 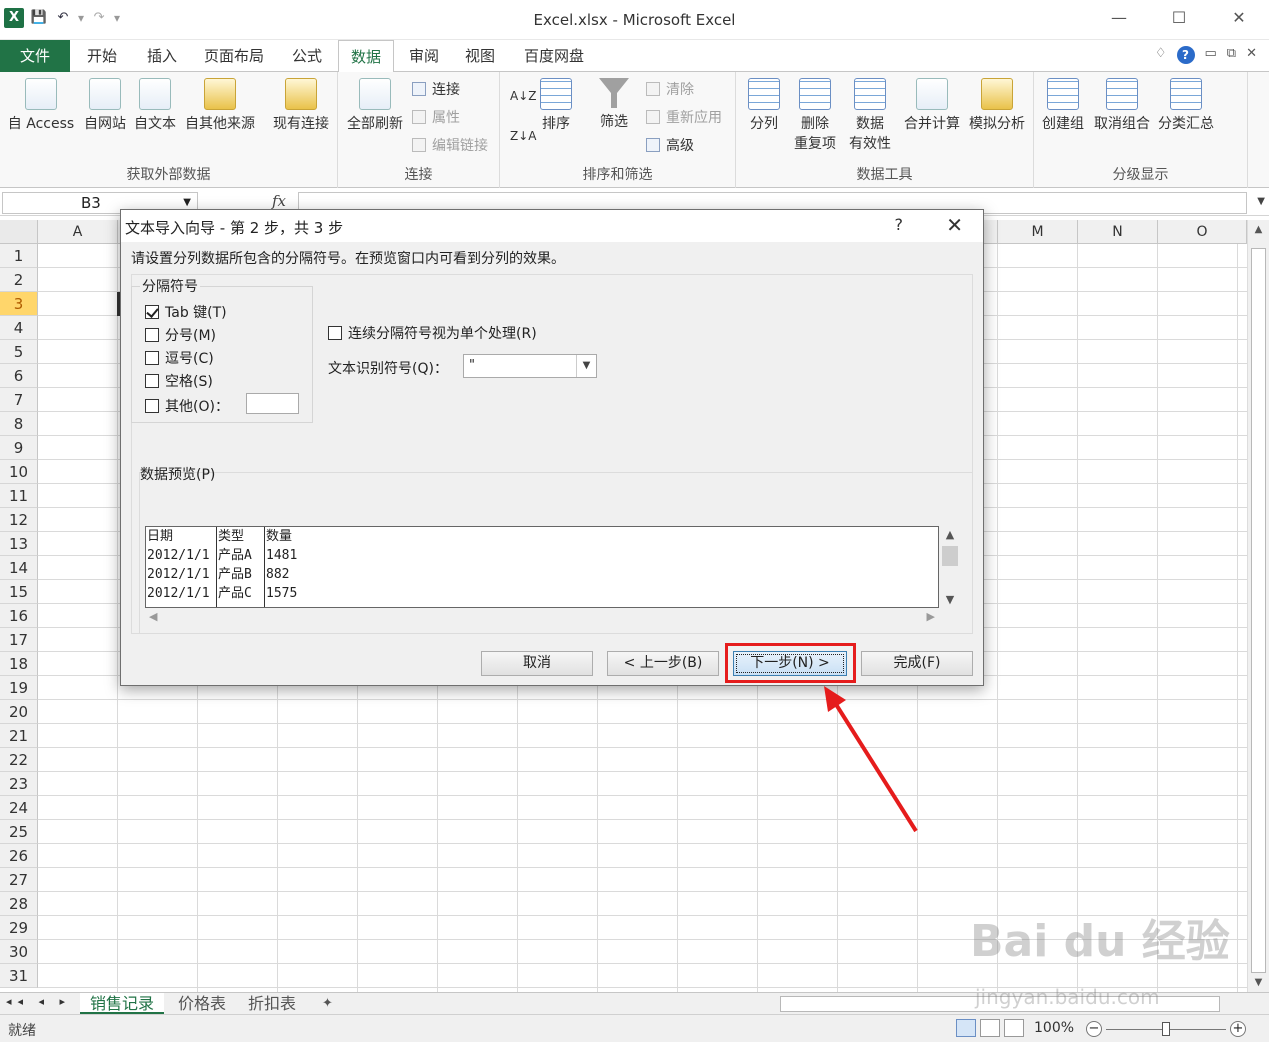 I want to click on row-header-28: 28, so click(x=19, y=904).